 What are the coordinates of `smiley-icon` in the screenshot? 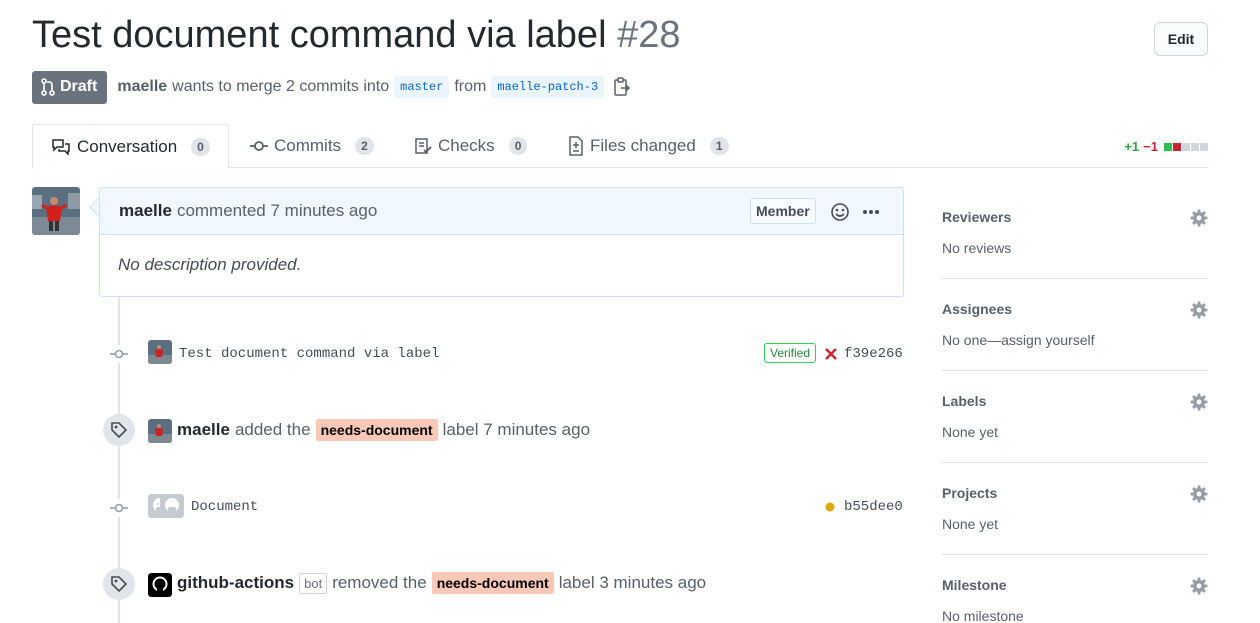 It's located at (840, 212).